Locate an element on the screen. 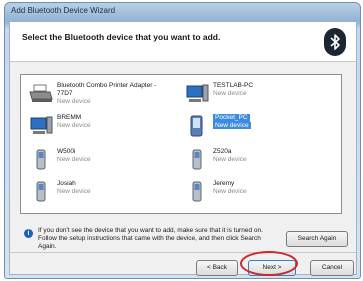  device-name: Pocket_PC is located at coordinates (231, 118).